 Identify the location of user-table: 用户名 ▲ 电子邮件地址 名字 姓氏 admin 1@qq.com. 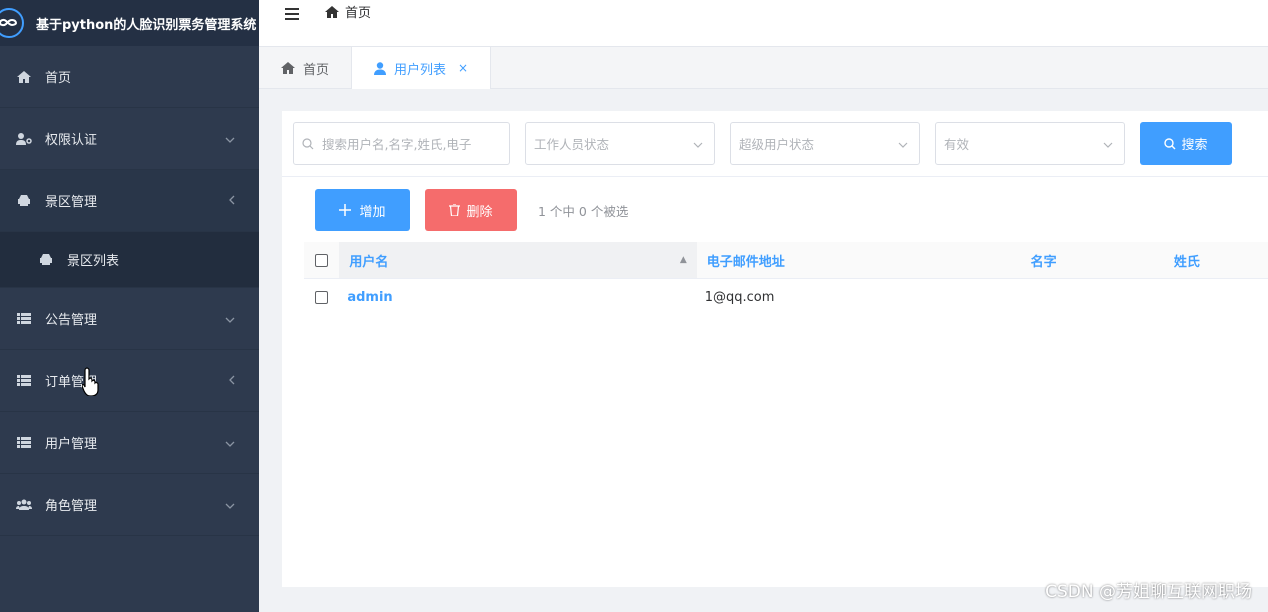
(786, 279).